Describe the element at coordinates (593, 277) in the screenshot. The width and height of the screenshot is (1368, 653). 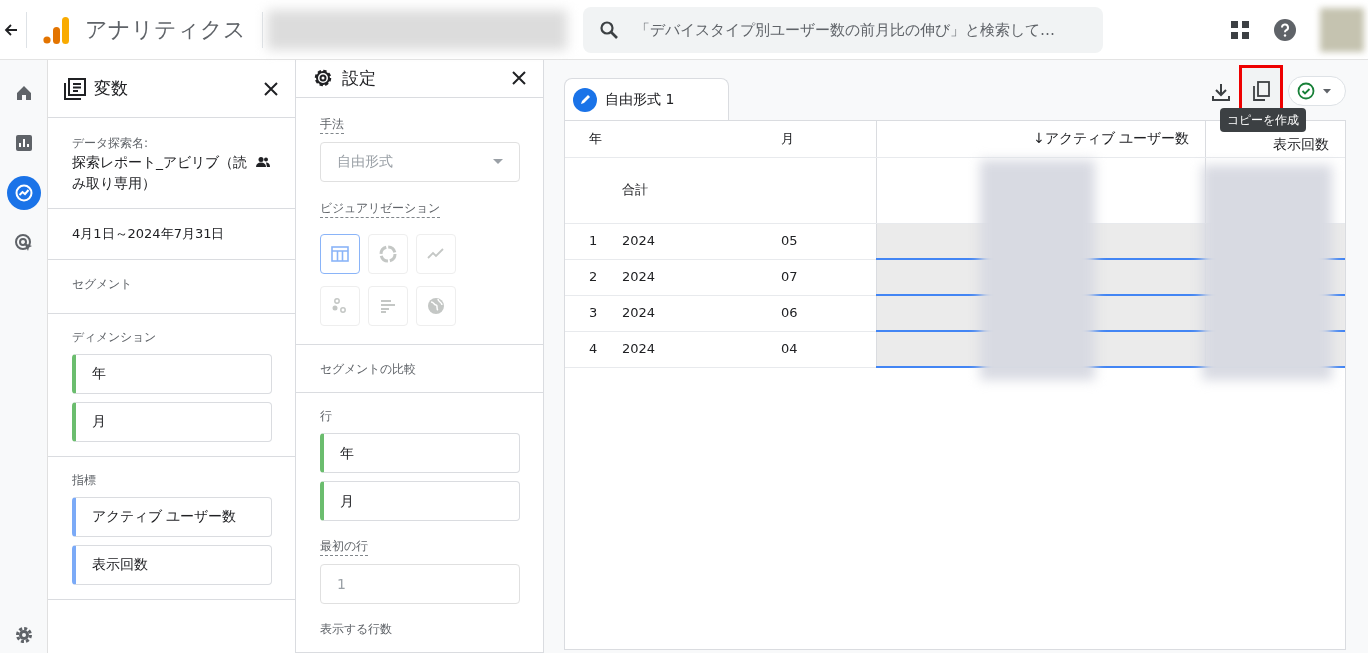
I see `row-number: 2` at that location.